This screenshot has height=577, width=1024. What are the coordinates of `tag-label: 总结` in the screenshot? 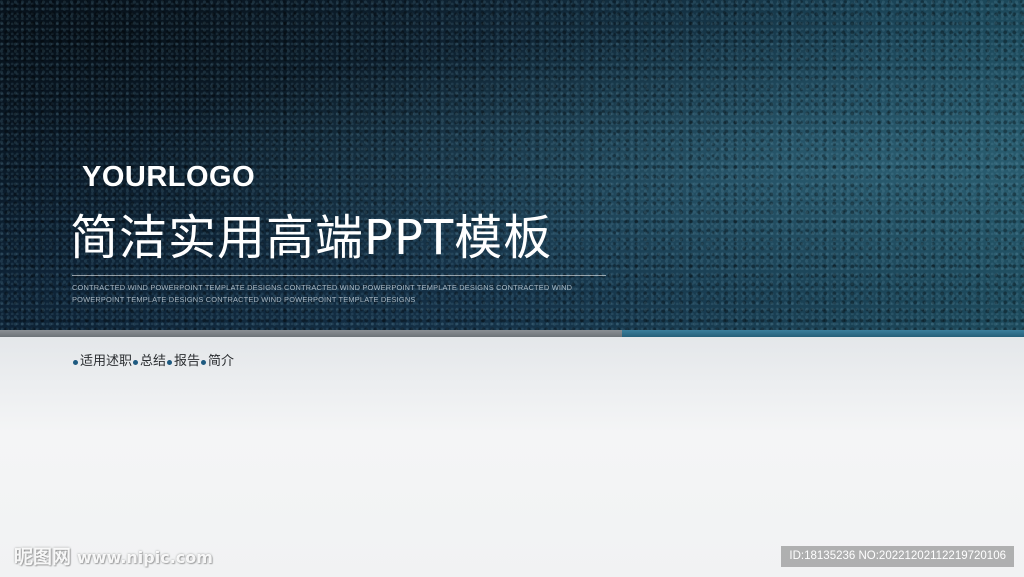 It's located at (153, 361).